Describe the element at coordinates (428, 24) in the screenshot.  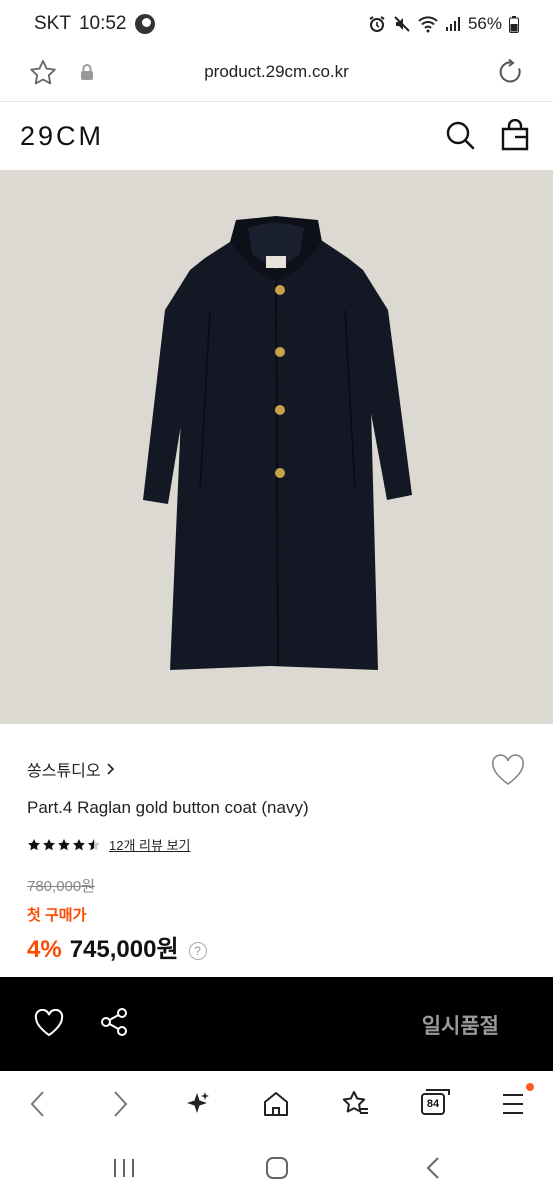
I see `wifi-icon` at that location.